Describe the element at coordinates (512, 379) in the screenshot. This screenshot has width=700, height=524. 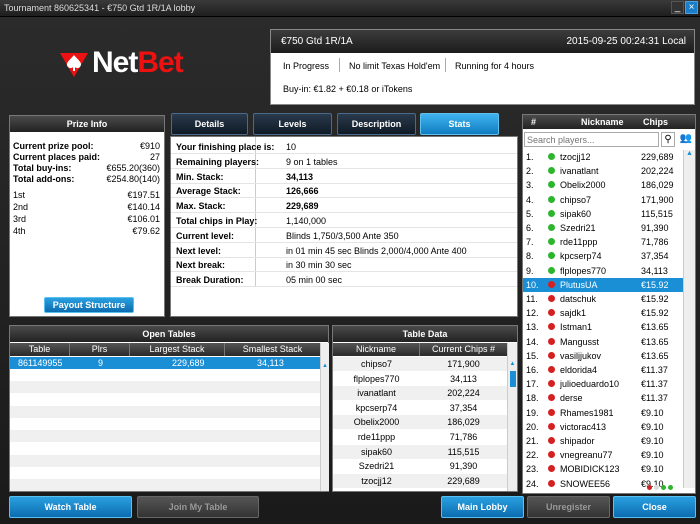
I see `scroll-thumb` at that location.